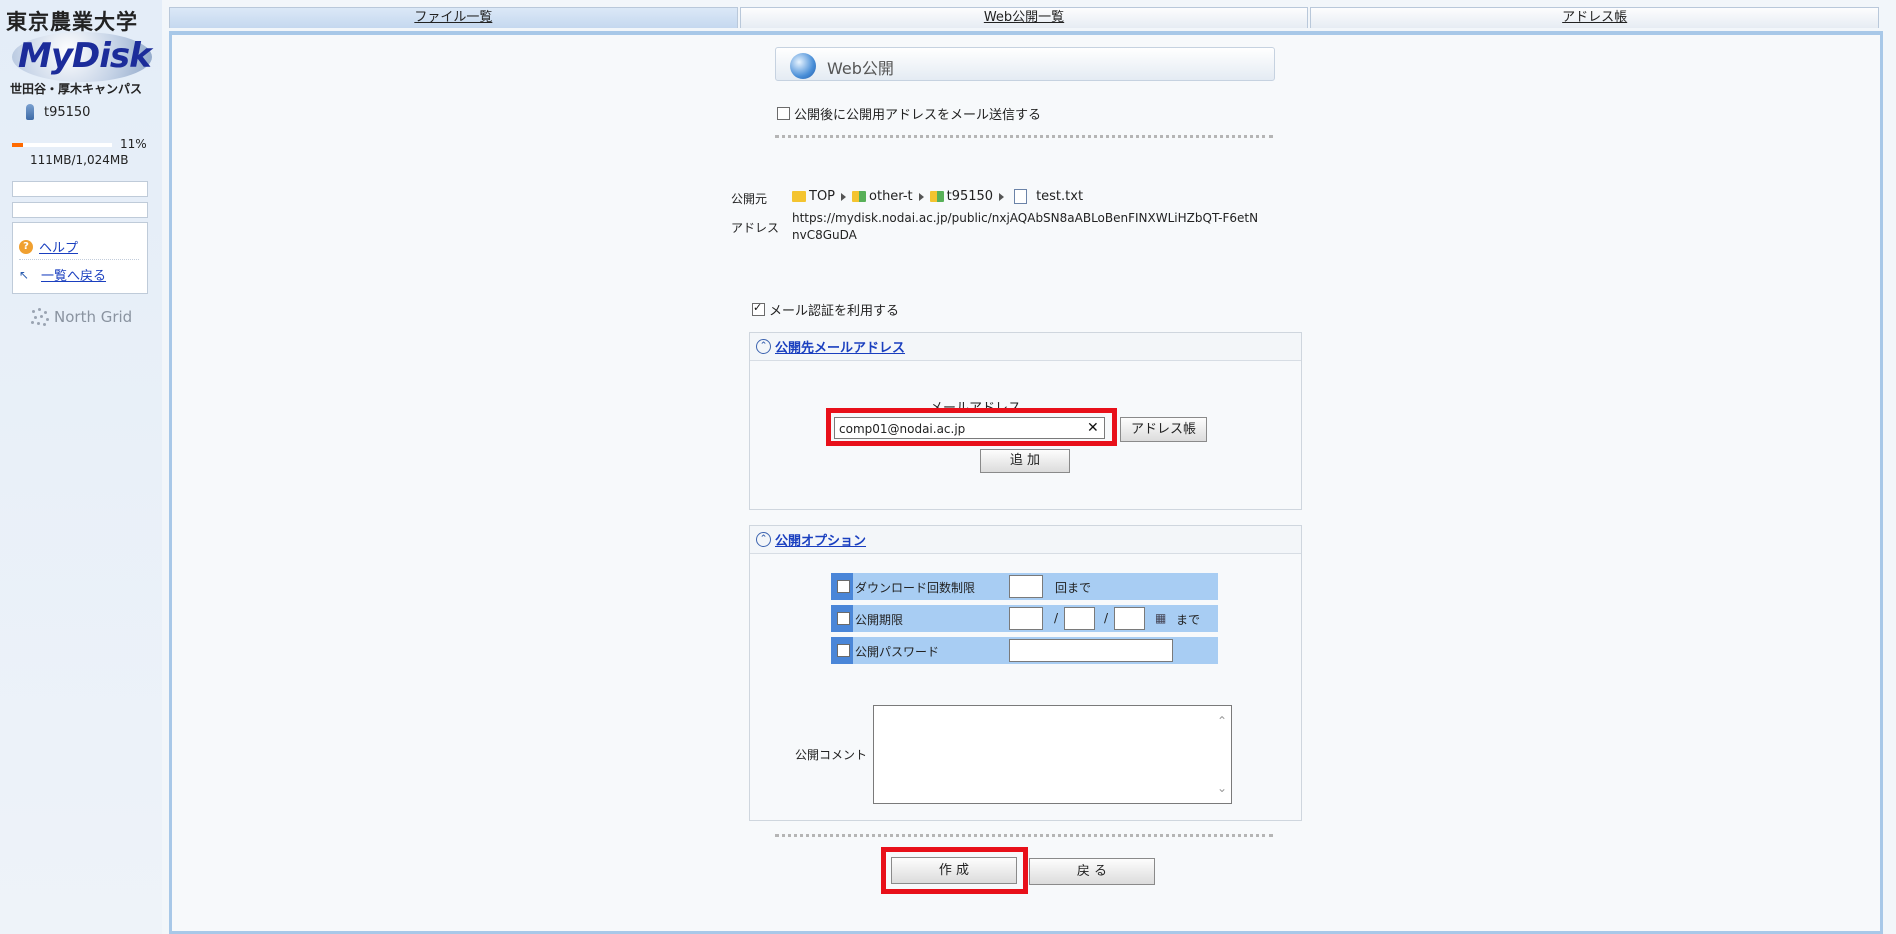 The height and width of the screenshot is (934, 1896). What do you see at coordinates (843, 586) in the screenshot?
I see `download-limit-checkbox` at bounding box center [843, 586].